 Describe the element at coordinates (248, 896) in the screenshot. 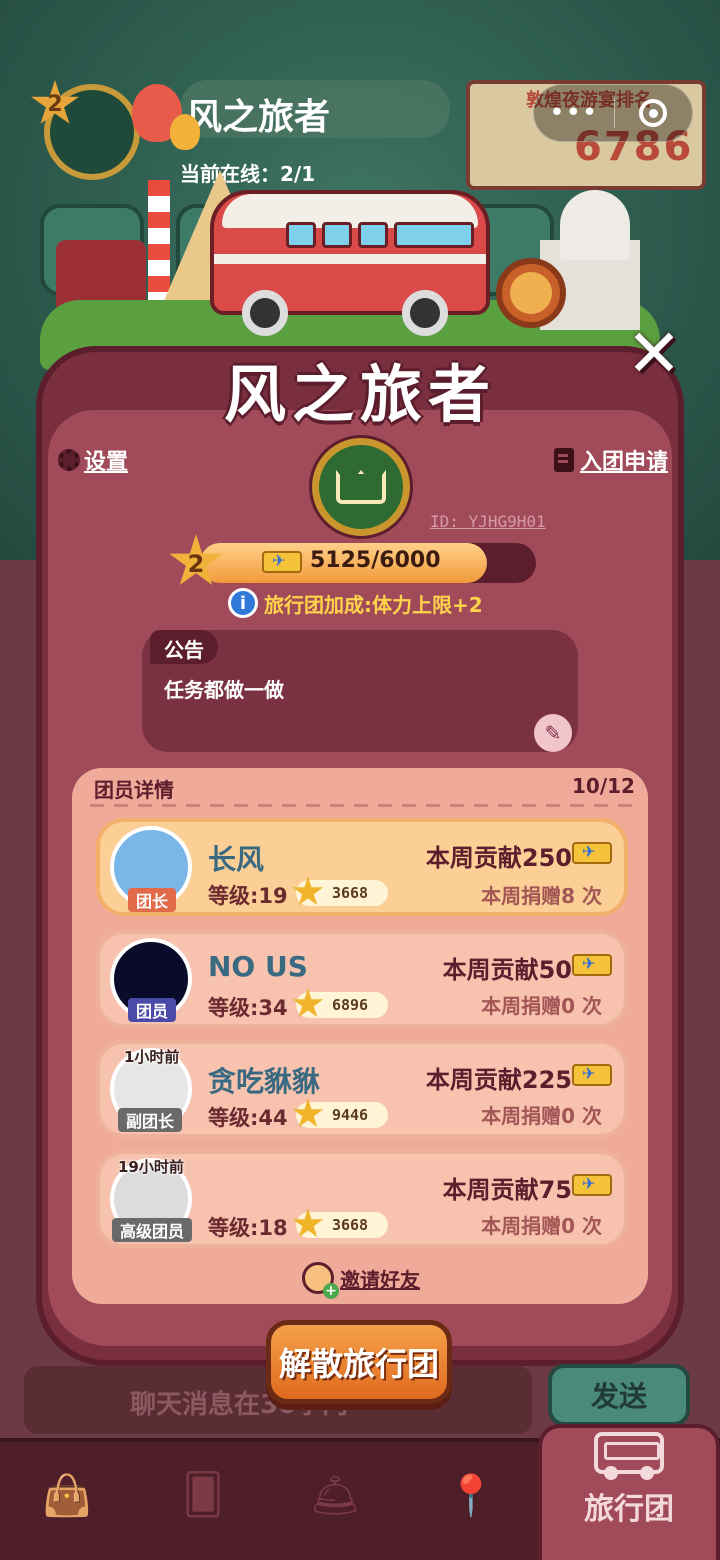

I see `member-level: 等级:19` at that location.